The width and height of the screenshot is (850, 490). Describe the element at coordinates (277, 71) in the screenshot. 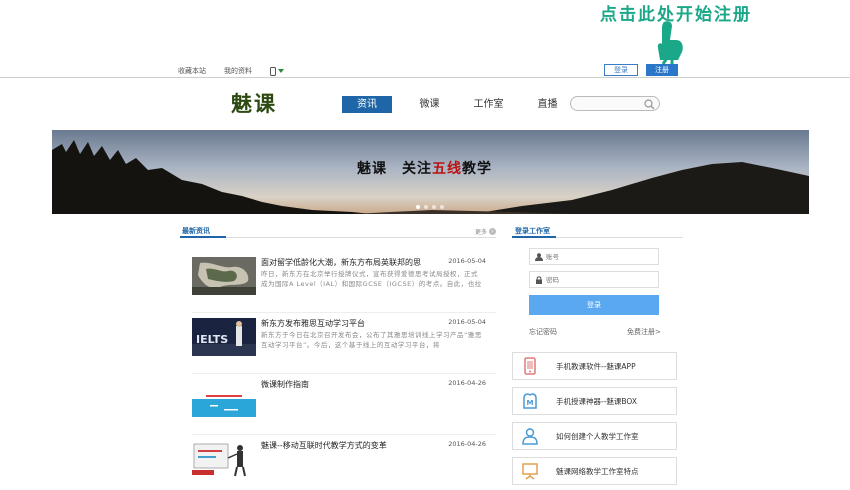

I see `mobile-menu` at that location.